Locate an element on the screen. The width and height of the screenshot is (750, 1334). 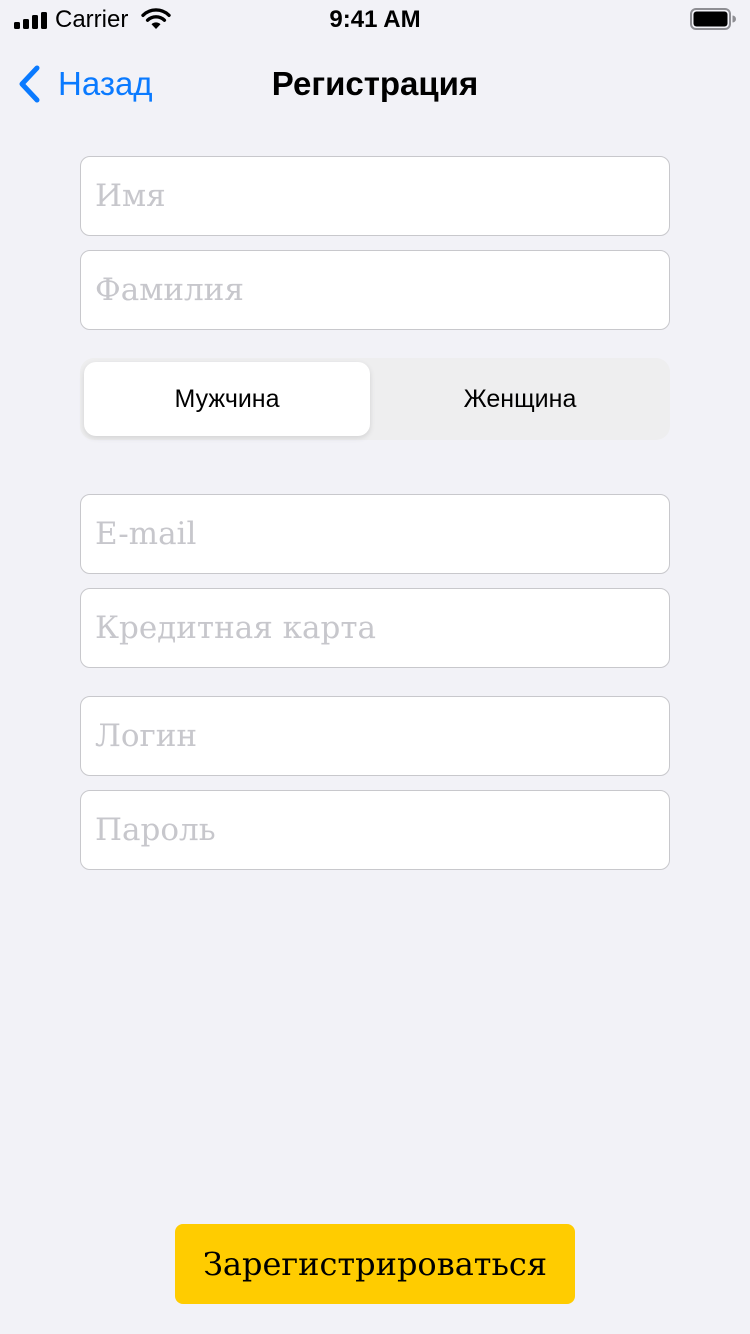
gender-option-male: Мужчина is located at coordinates (227, 399).